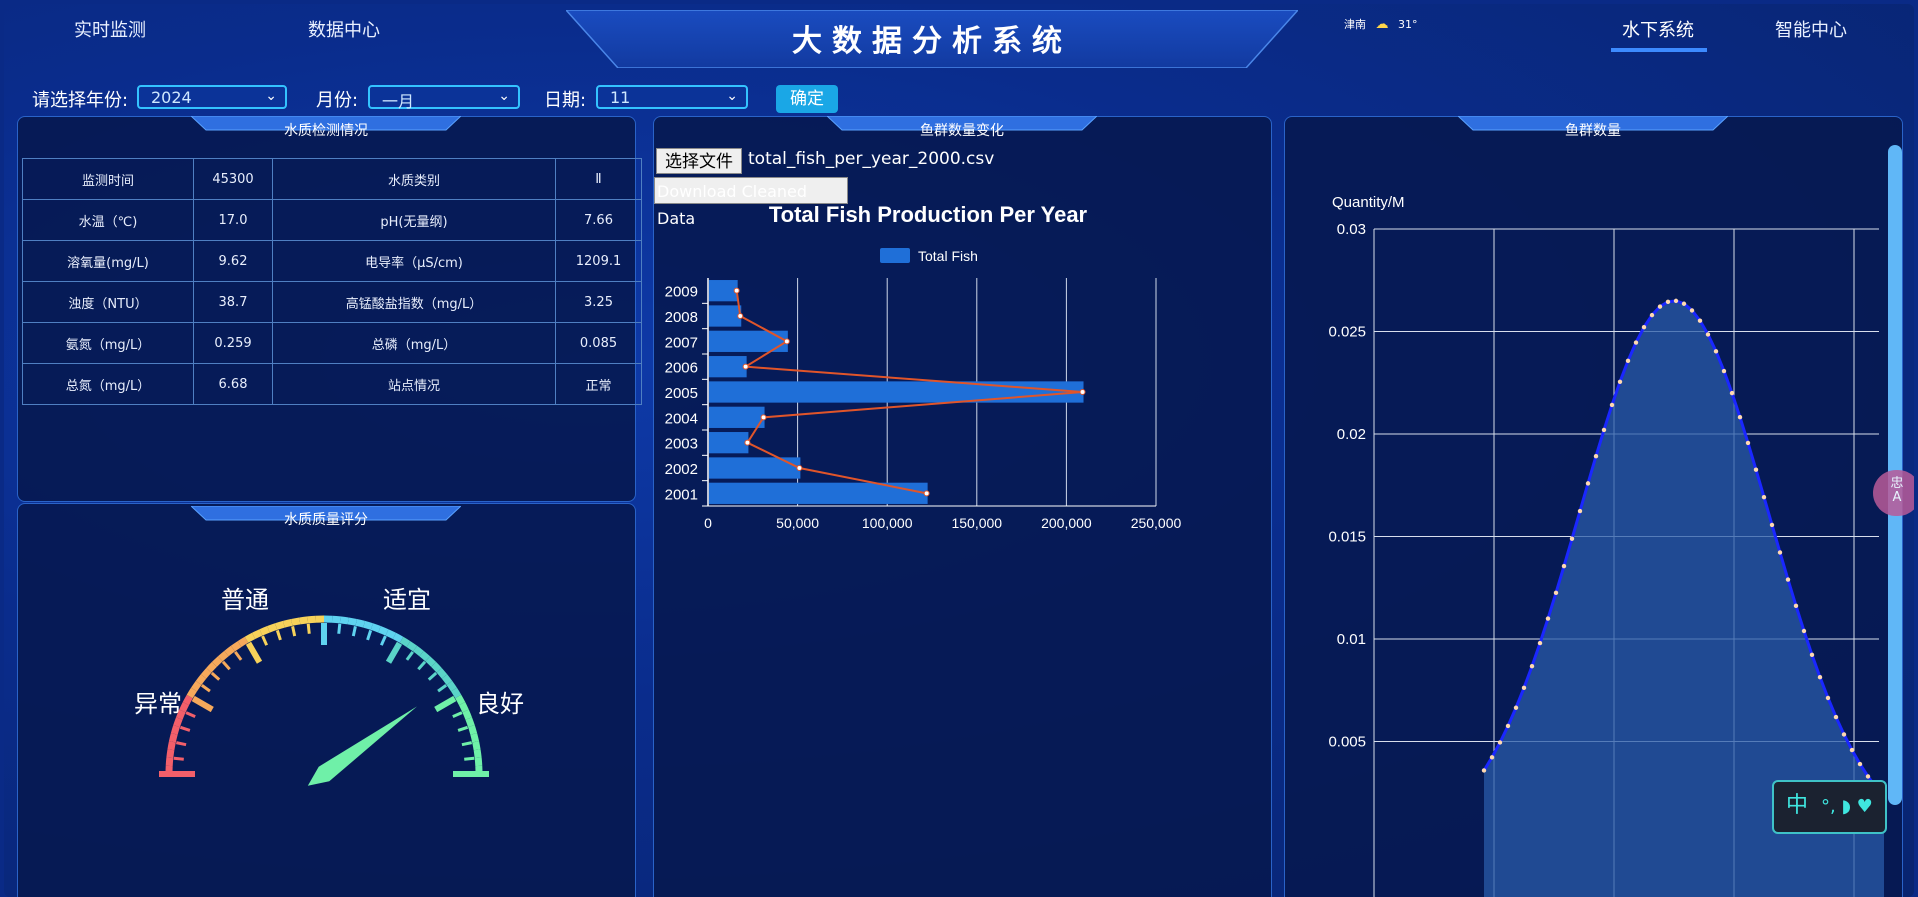 The image size is (1918, 897). What do you see at coordinates (1593, 131) in the screenshot?
I see `fish-count-title: 鱼群数量` at bounding box center [1593, 131].